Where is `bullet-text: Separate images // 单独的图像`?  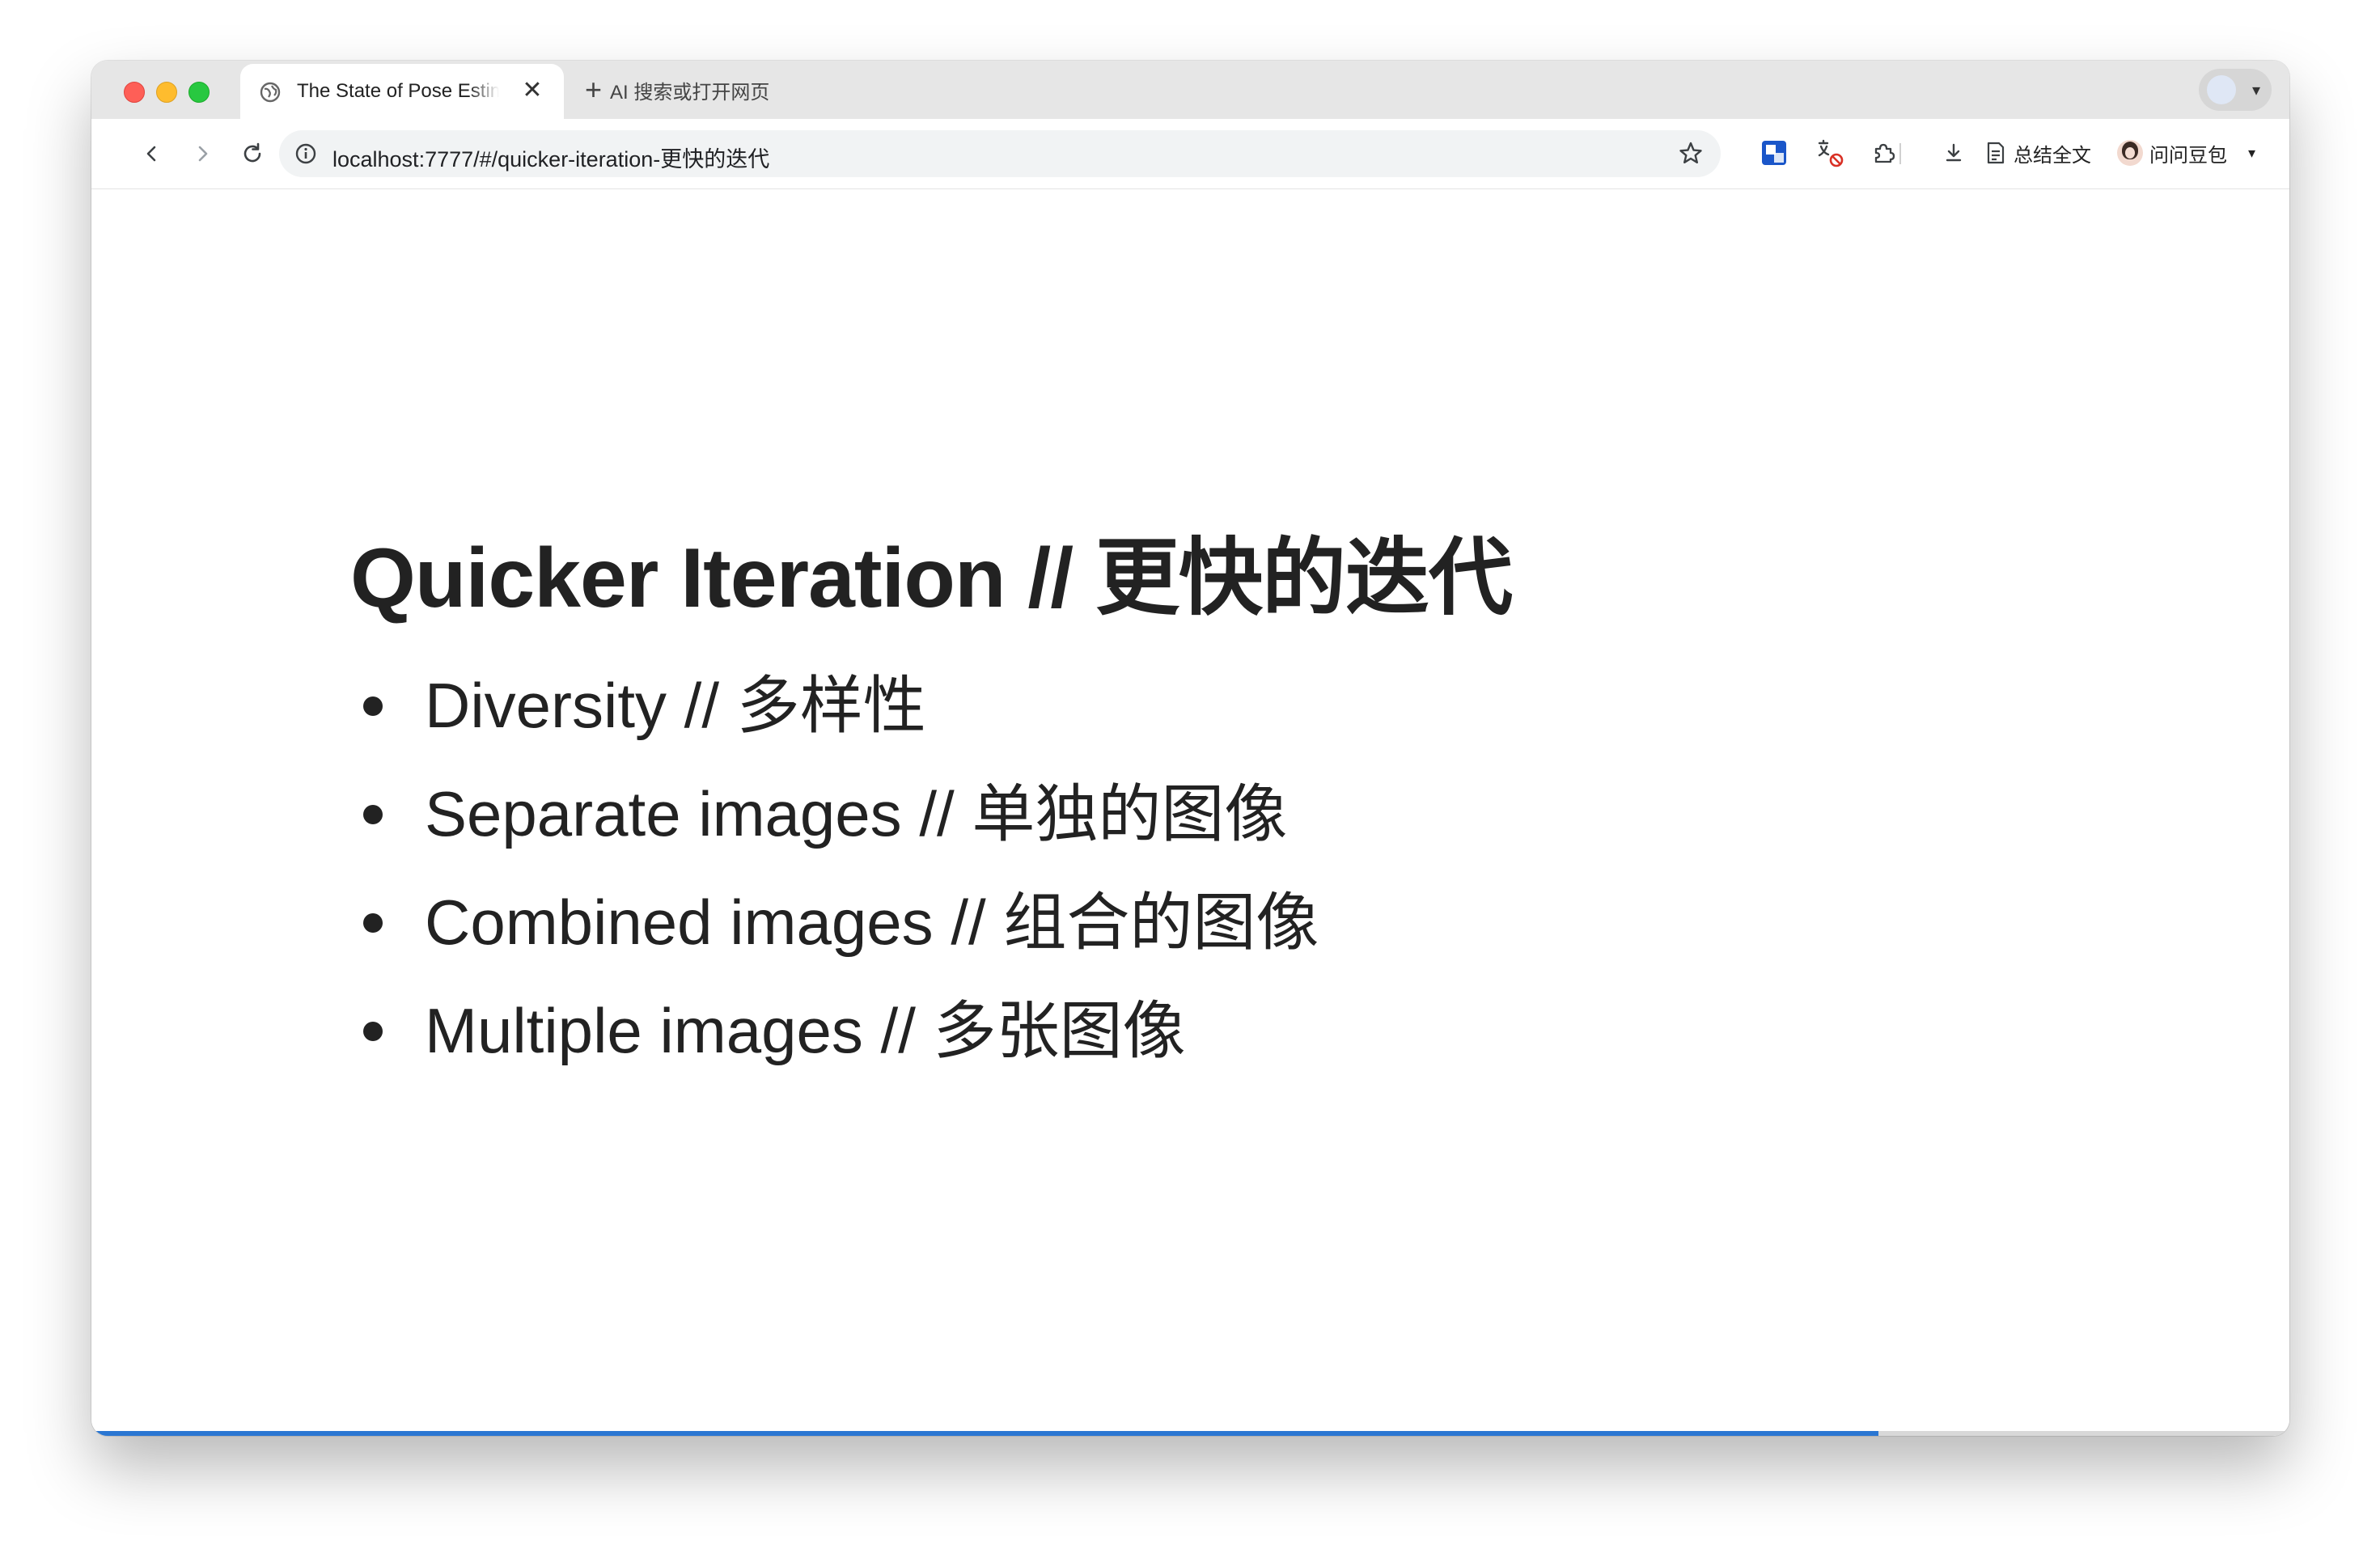
bullet-text: Separate images // 单独的图像 is located at coordinates (856, 813).